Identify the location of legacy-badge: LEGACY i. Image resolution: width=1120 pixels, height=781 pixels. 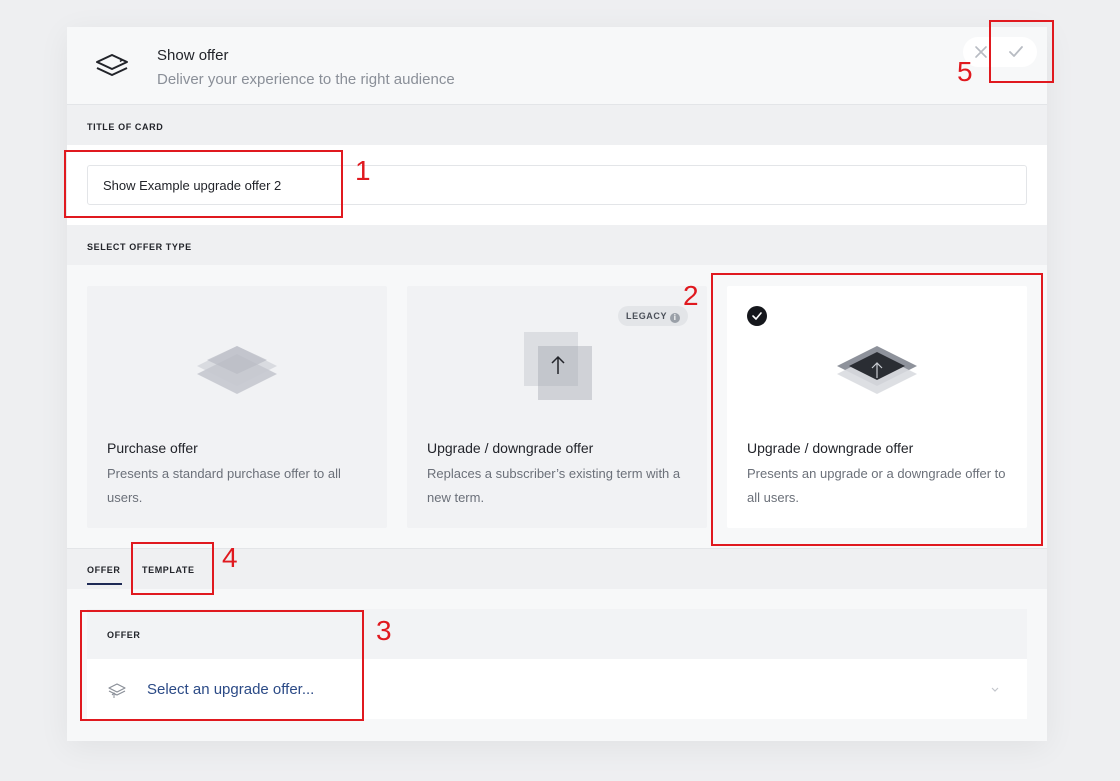
(653, 316).